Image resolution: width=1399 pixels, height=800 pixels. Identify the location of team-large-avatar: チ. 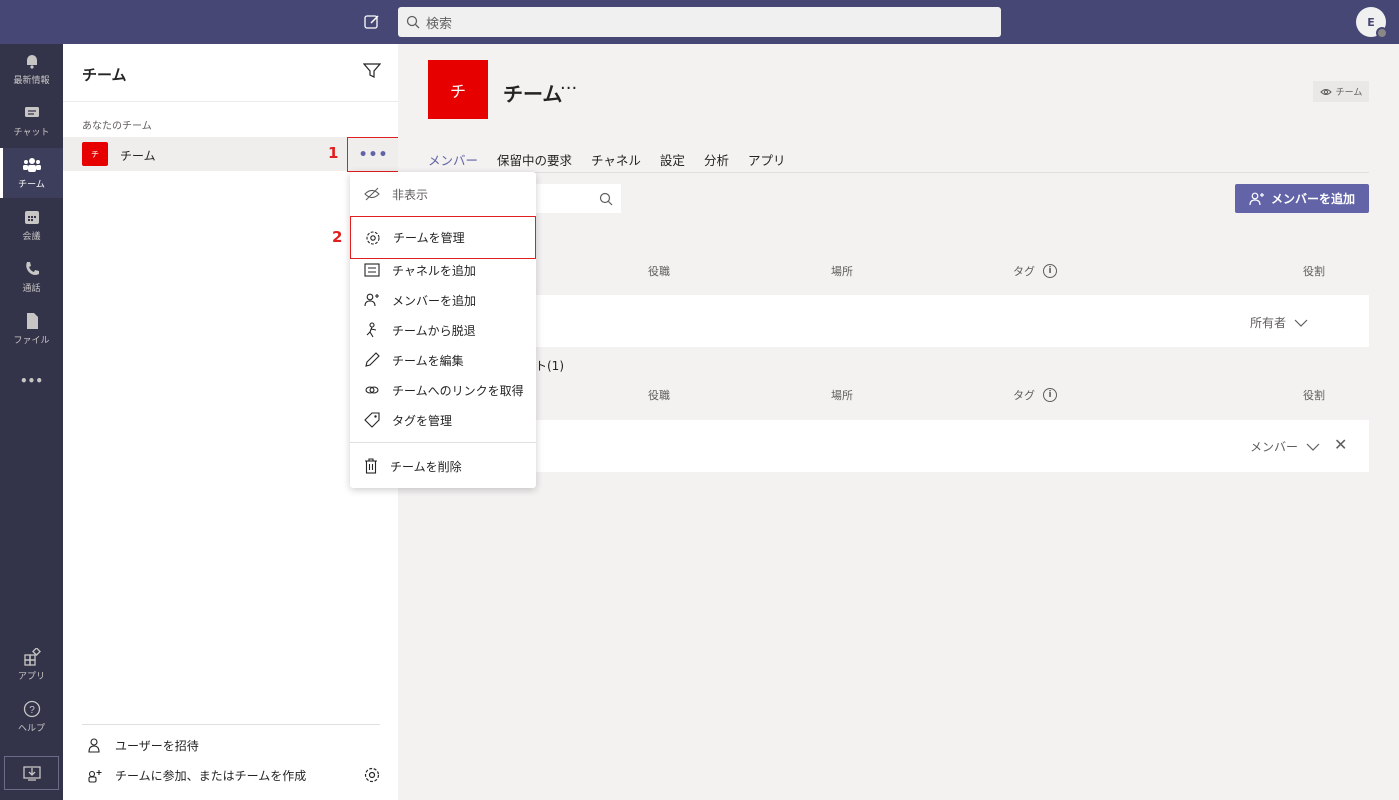
(458, 89).